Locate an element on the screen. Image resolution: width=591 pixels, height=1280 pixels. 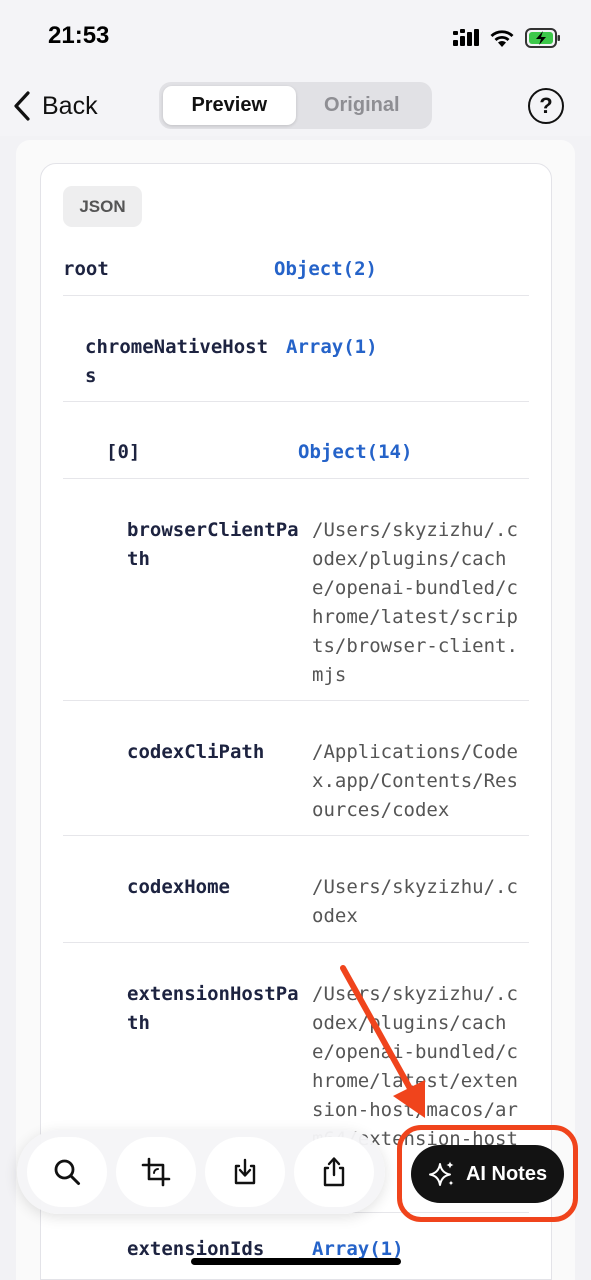
back-label: Back is located at coordinates (70, 105).